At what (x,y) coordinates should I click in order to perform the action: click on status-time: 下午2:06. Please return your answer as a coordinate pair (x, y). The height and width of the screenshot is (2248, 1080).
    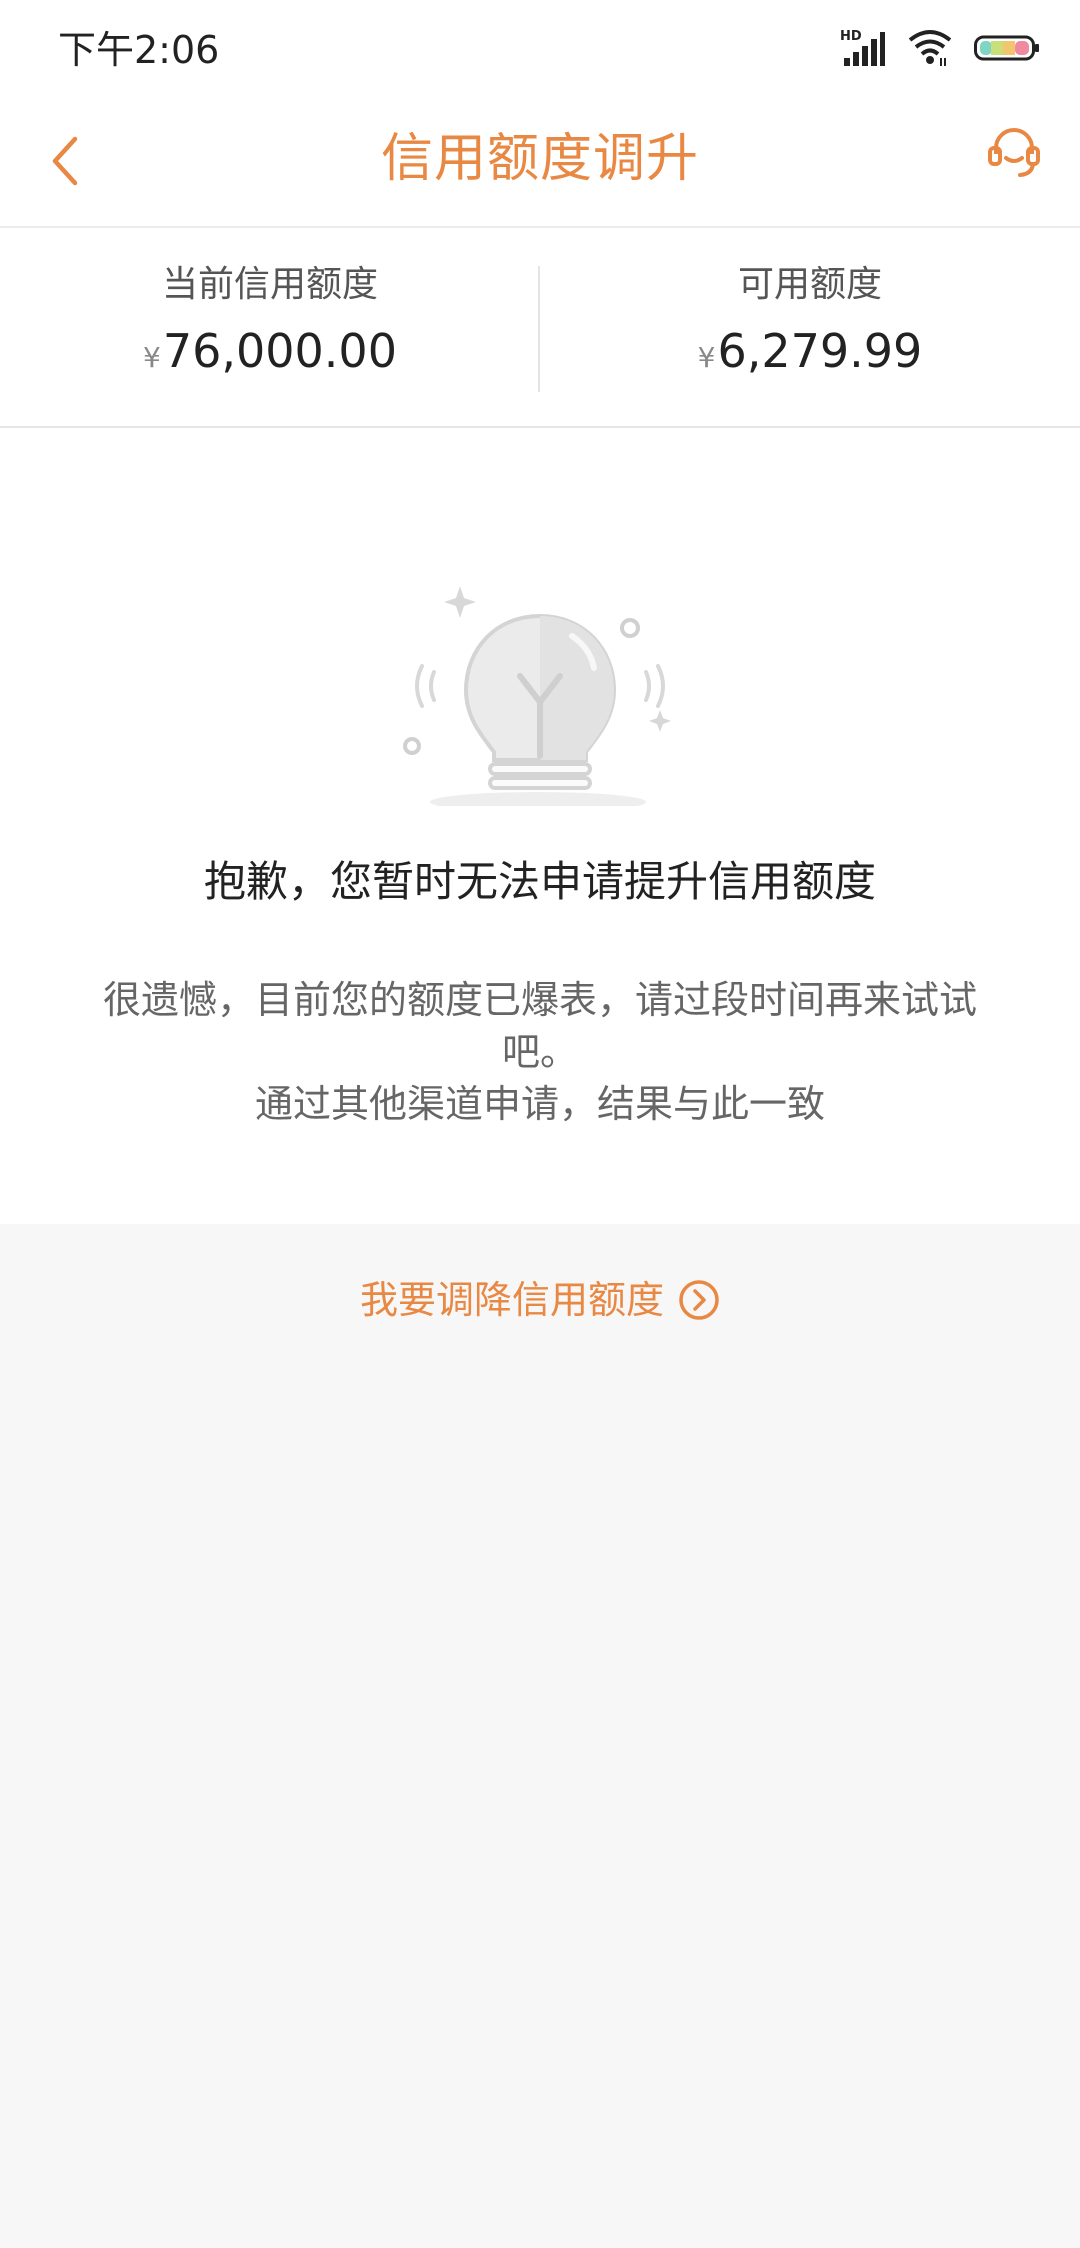
    Looking at the image, I should click on (139, 50).